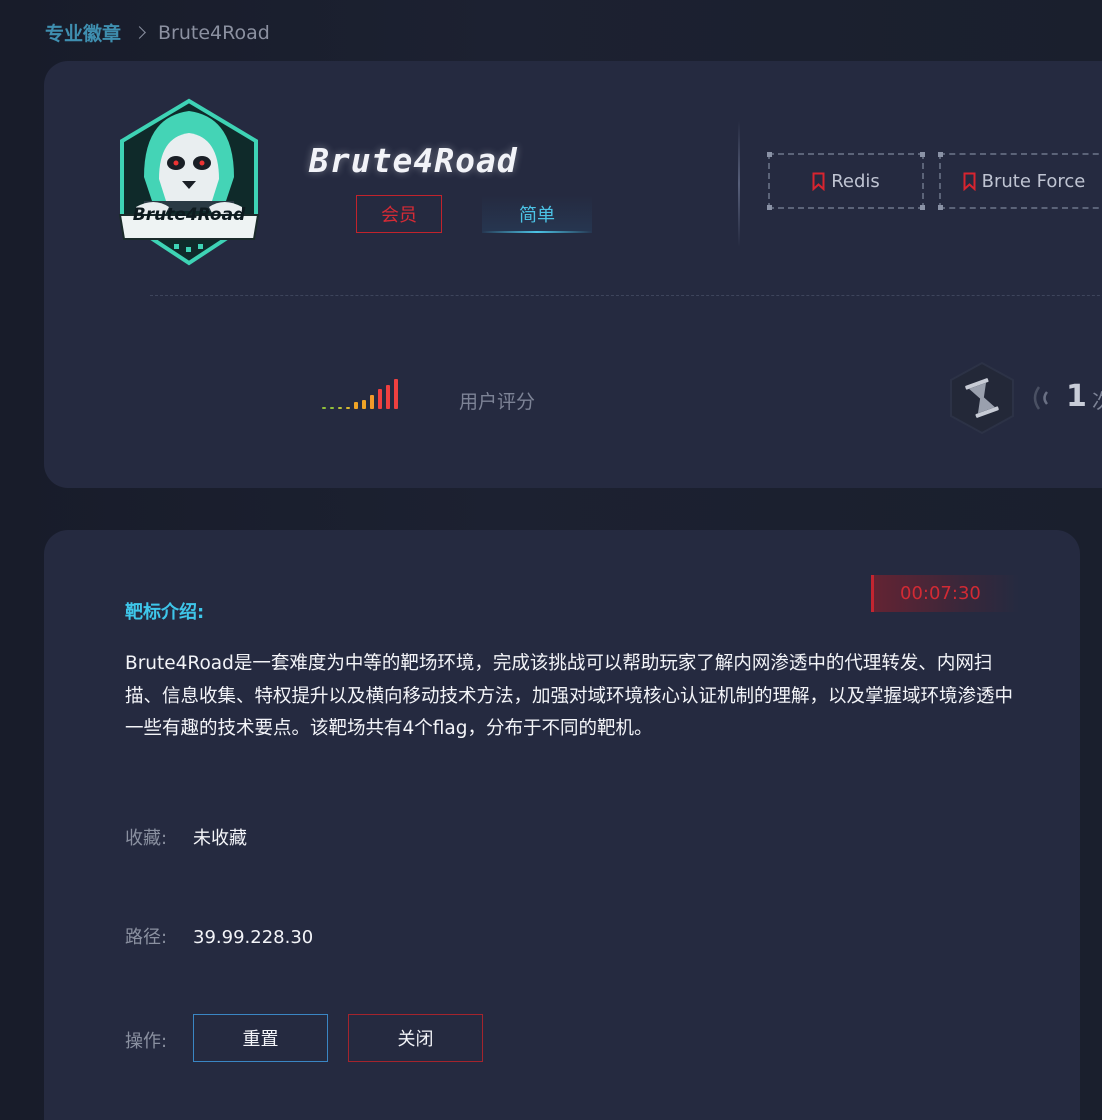 This screenshot has width=1102, height=1120. What do you see at coordinates (415, 1038) in the screenshot?
I see `close-button: 关闭` at bounding box center [415, 1038].